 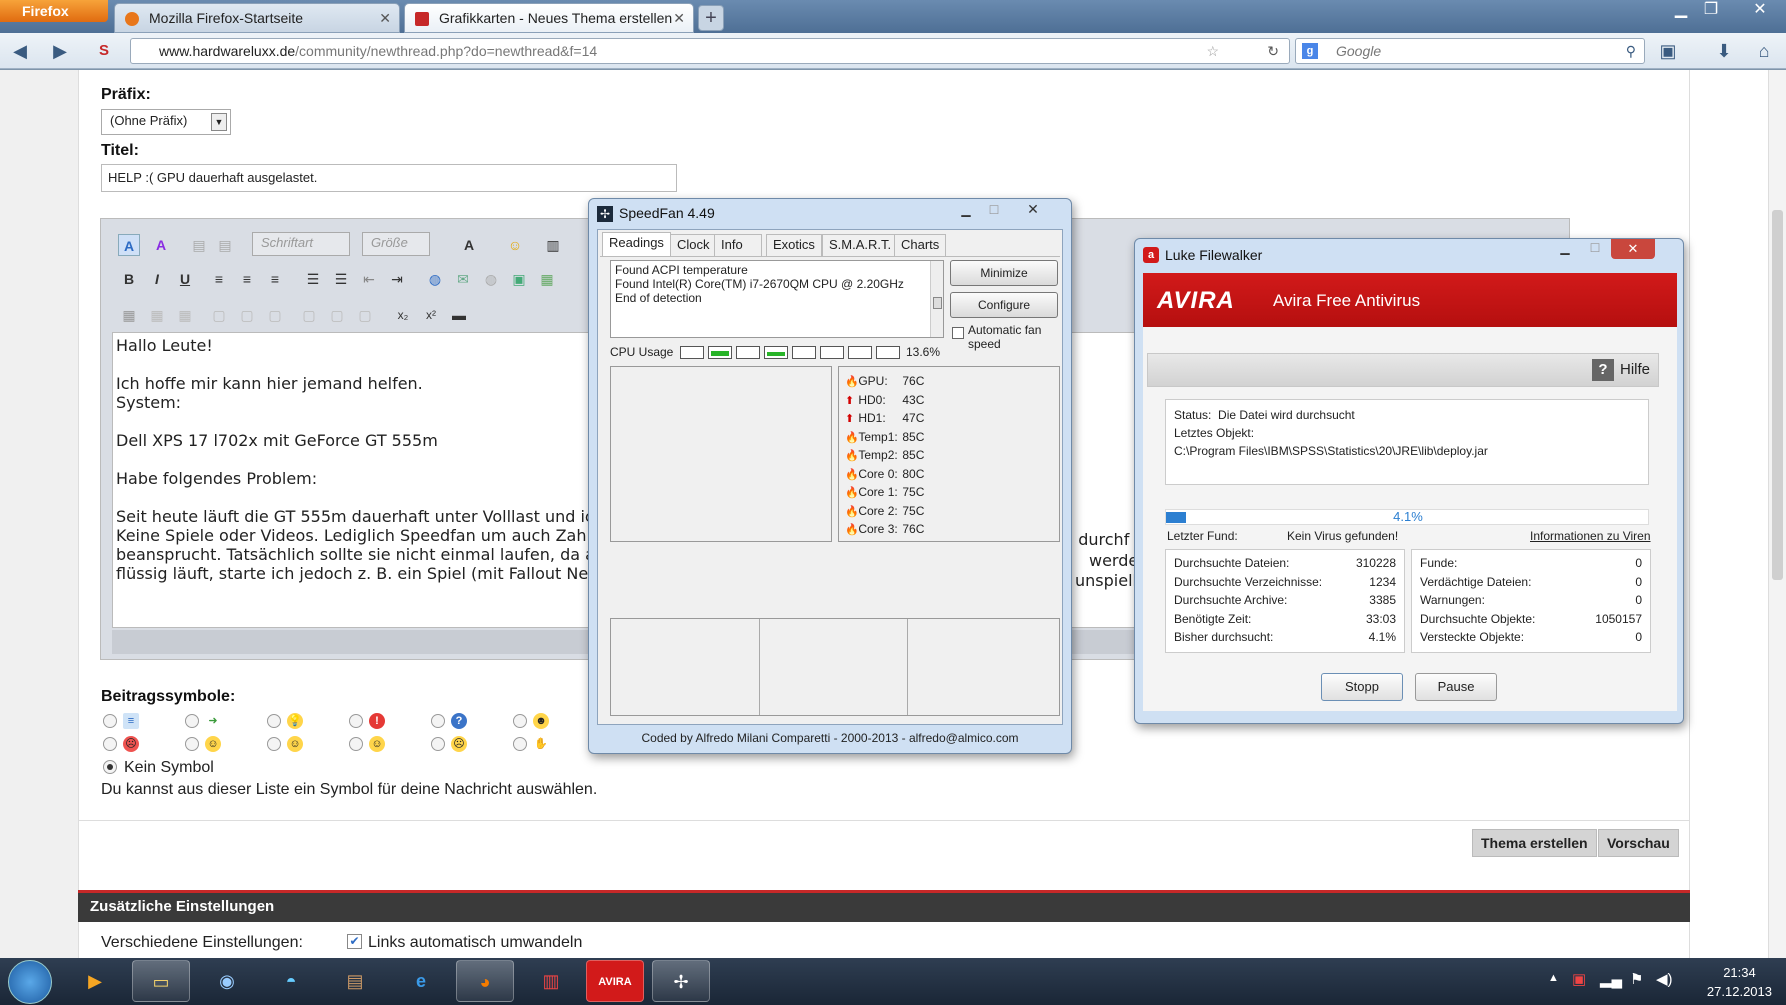 What do you see at coordinates (354, 941) in the screenshot?
I see `autolink-checkbox: ✔` at bounding box center [354, 941].